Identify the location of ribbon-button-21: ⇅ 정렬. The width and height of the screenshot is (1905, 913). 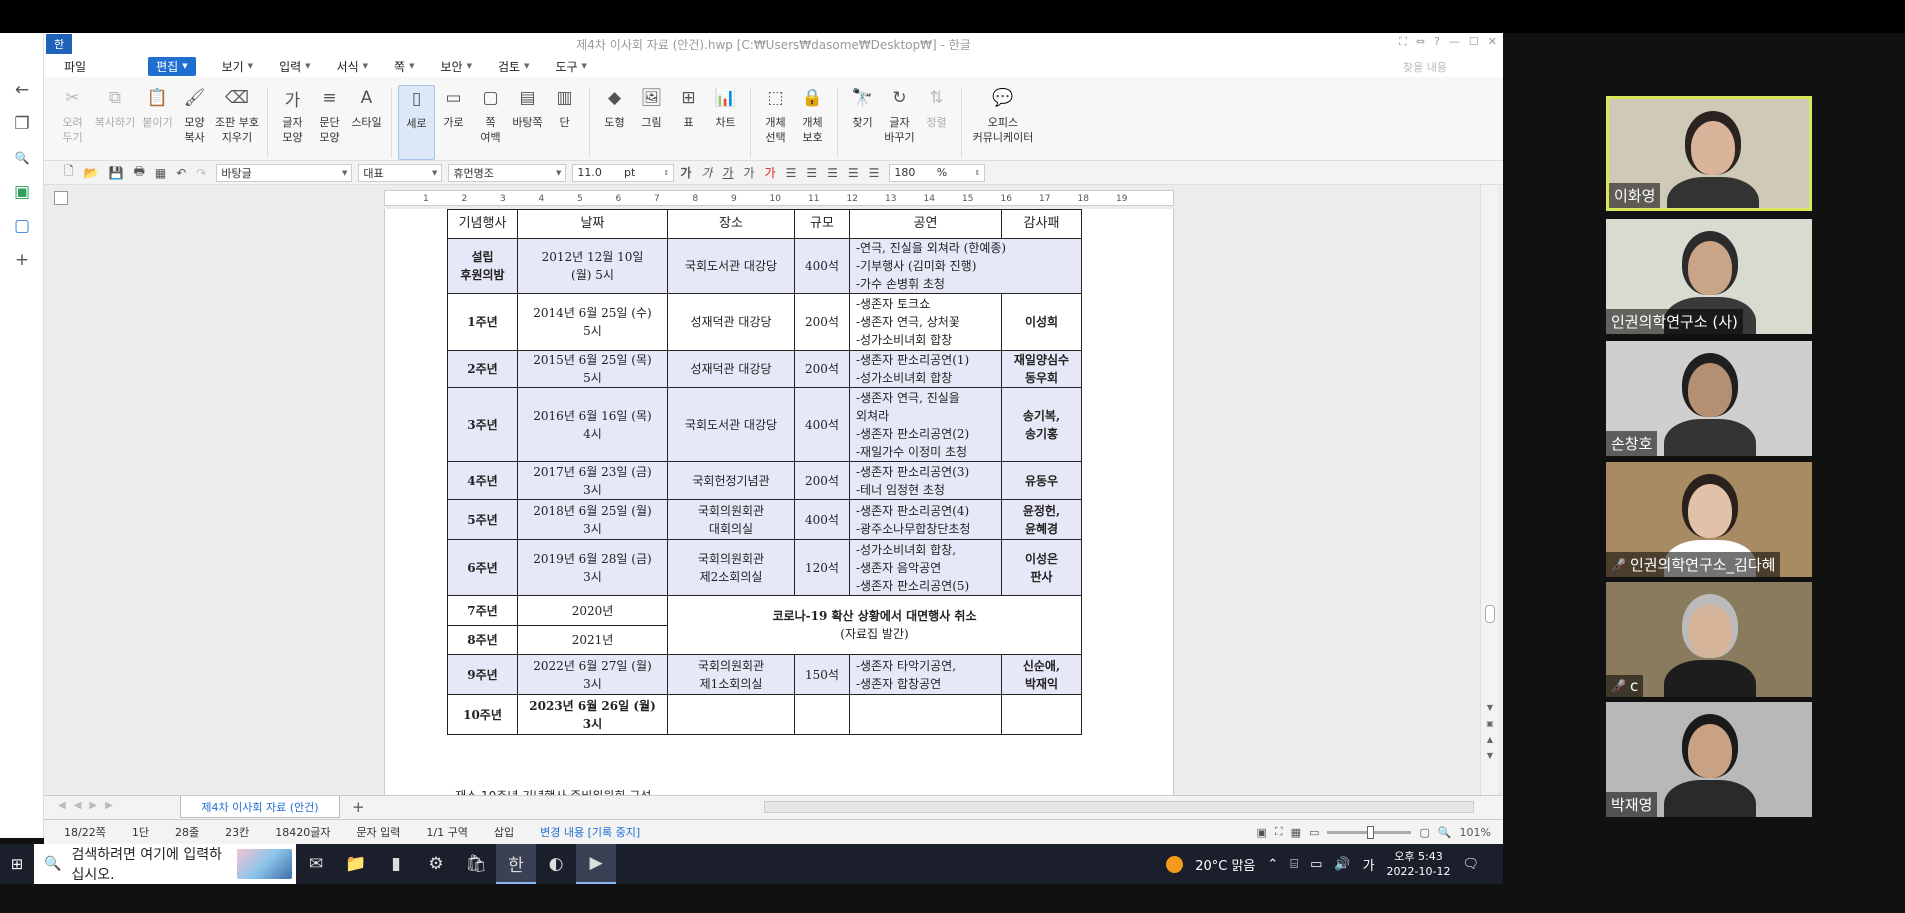
(936, 122).